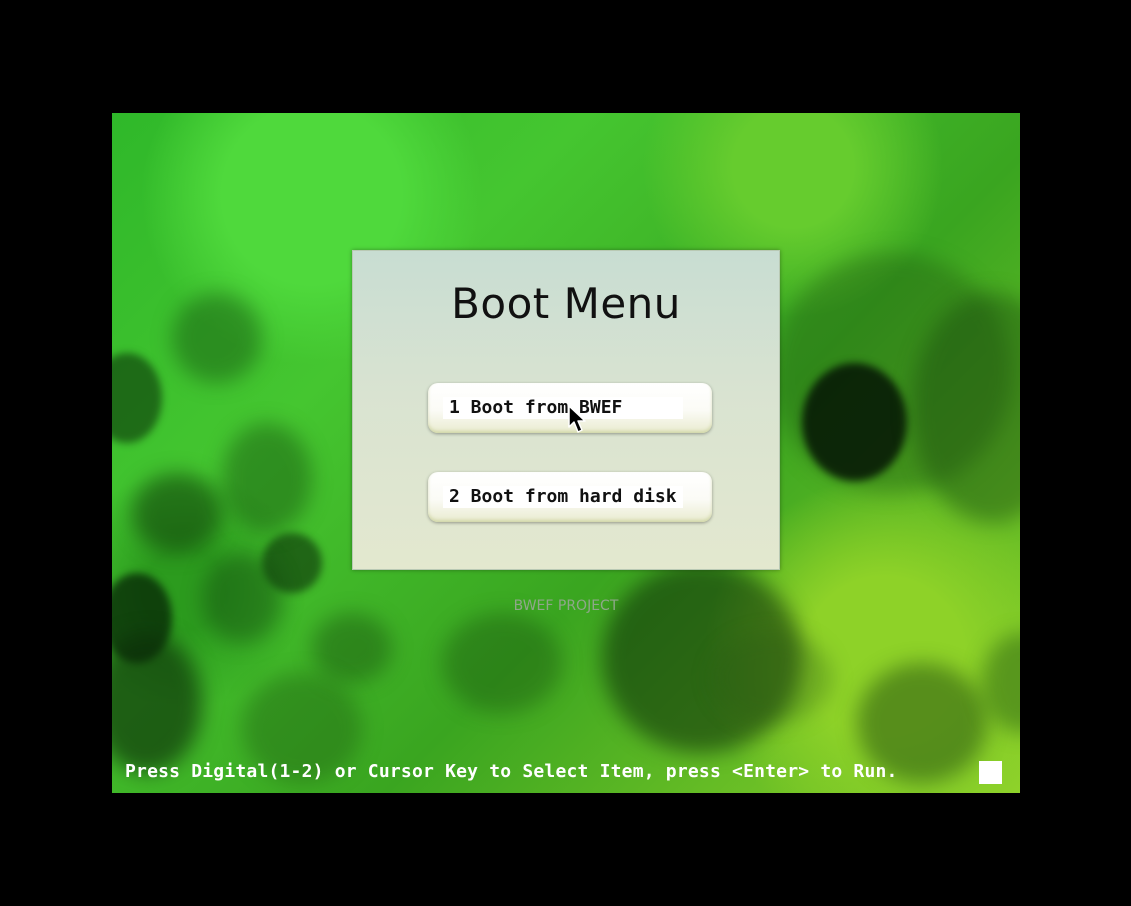 Image resolution: width=1131 pixels, height=906 pixels. Describe the element at coordinates (990, 772) in the screenshot. I see `text-cursor-block` at that location.